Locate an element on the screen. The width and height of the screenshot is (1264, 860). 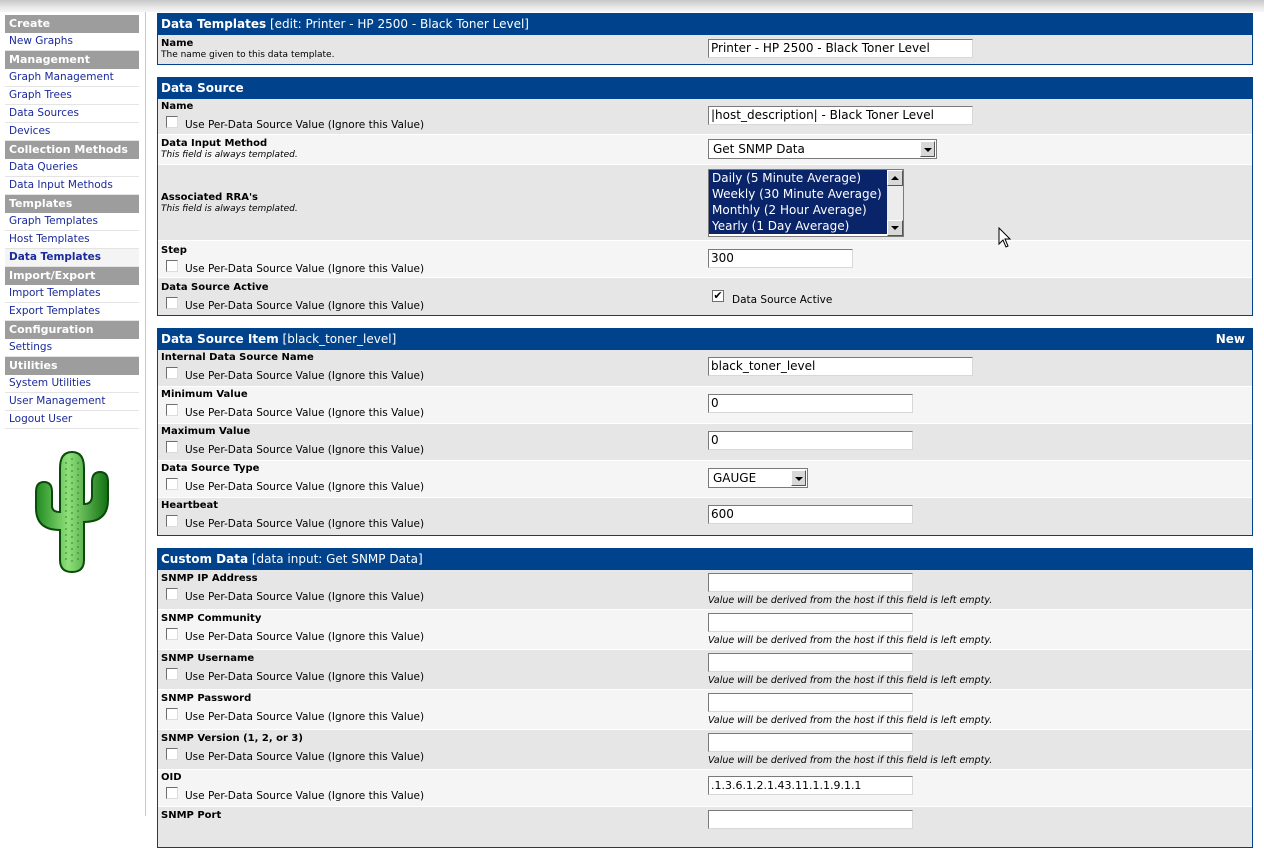
field-description: This field is always templated. is located at coordinates (229, 209).